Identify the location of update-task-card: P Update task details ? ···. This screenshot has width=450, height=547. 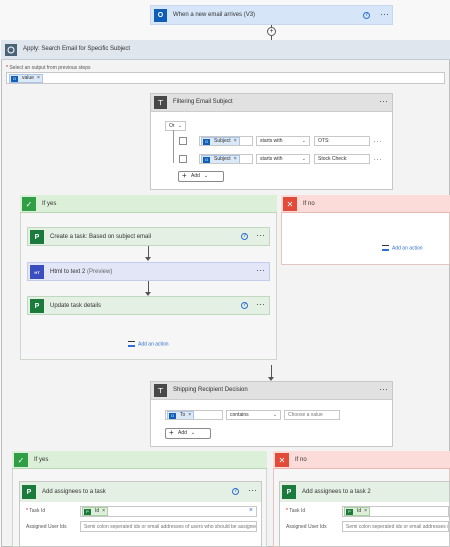
(148, 305).